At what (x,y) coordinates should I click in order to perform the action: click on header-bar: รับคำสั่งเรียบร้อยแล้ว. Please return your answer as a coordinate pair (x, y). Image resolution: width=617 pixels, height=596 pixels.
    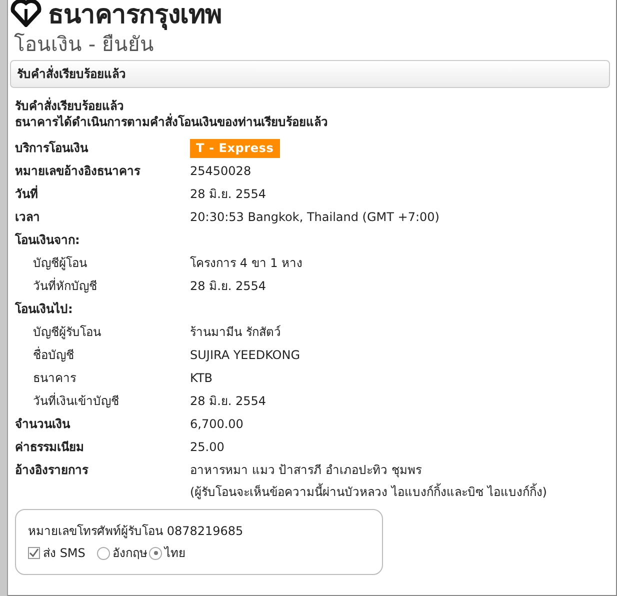
    Looking at the image, I should click on (310, 74).